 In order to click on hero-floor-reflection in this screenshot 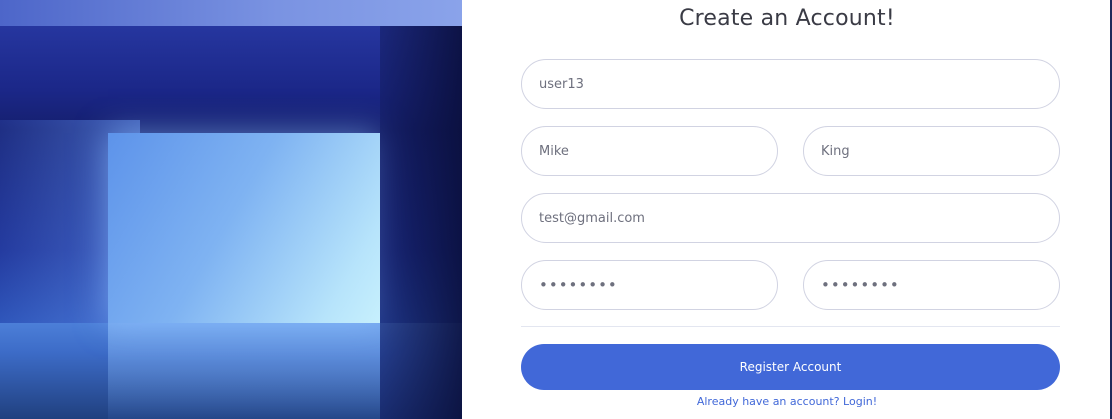, I will do `click(244, 371)`.